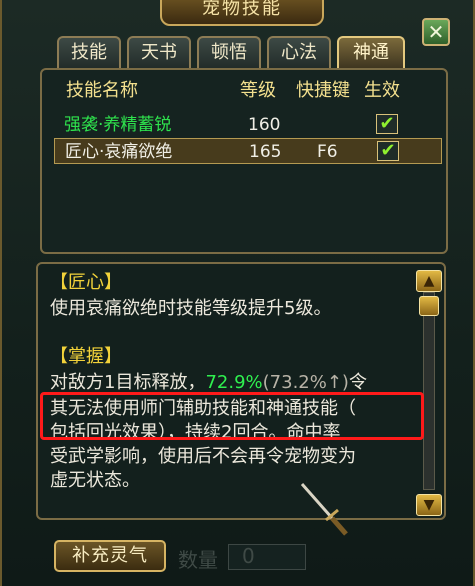  Describe the element at coordinates (234, 382) in the screenshot. I see `hit-rate: 72.9%` at that location.